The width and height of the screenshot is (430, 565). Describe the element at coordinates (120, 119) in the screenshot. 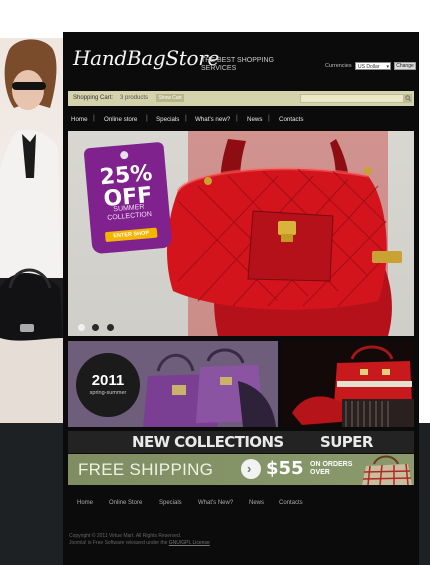

I see `nav-online-store: Online store` at that location.